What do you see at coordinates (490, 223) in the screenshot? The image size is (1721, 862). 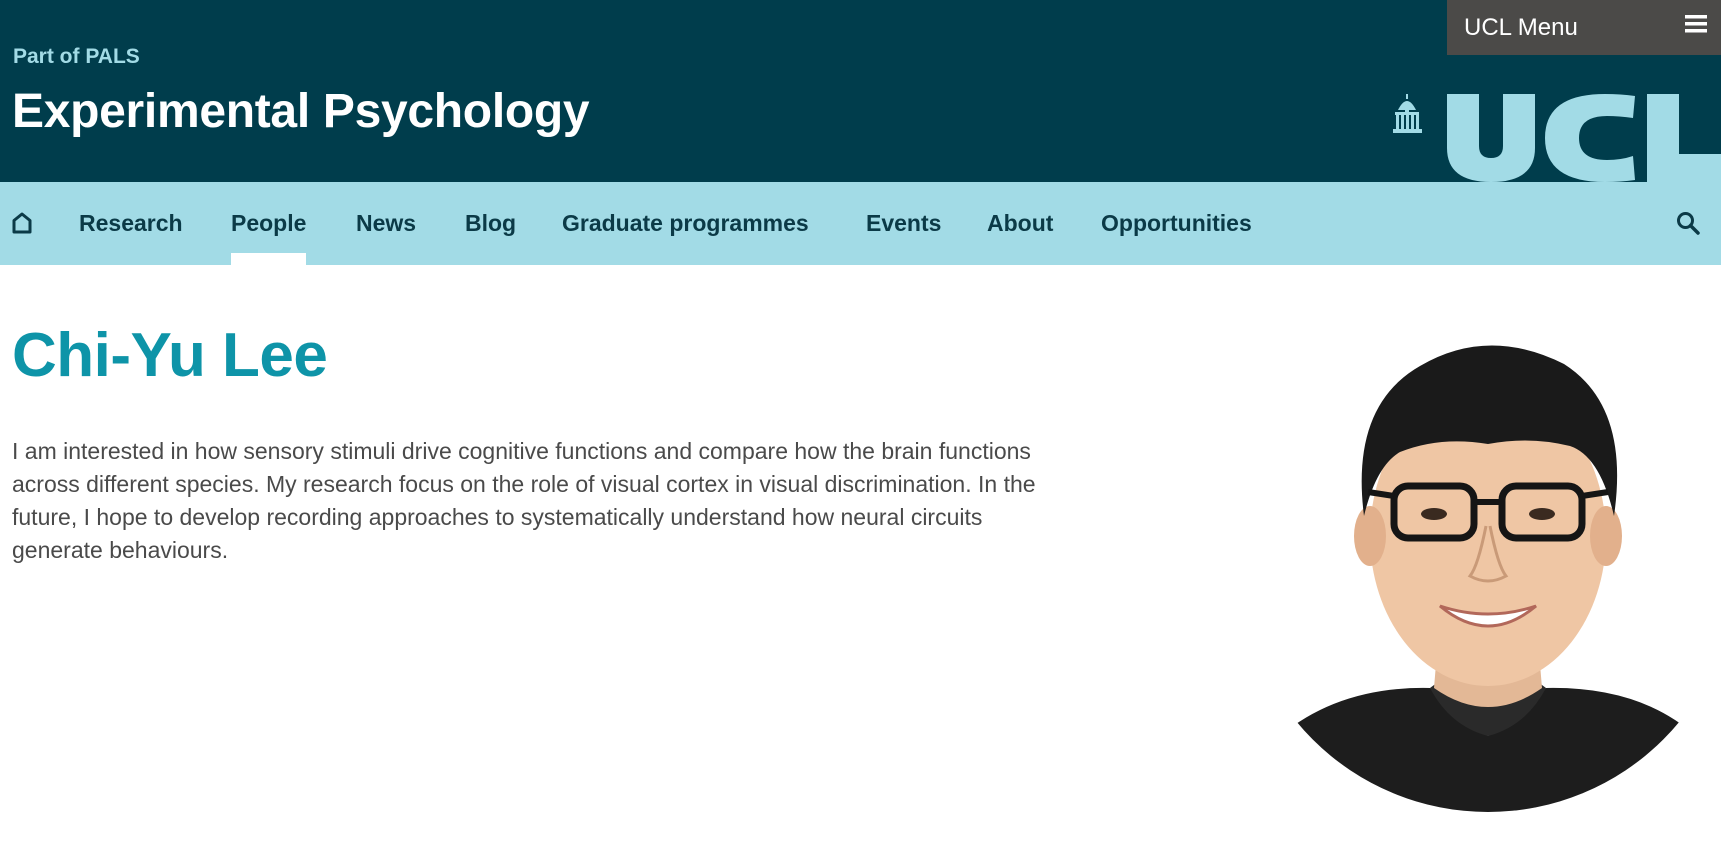 I see `nav-item-blog: Blog` at bounding box center [490, 223].